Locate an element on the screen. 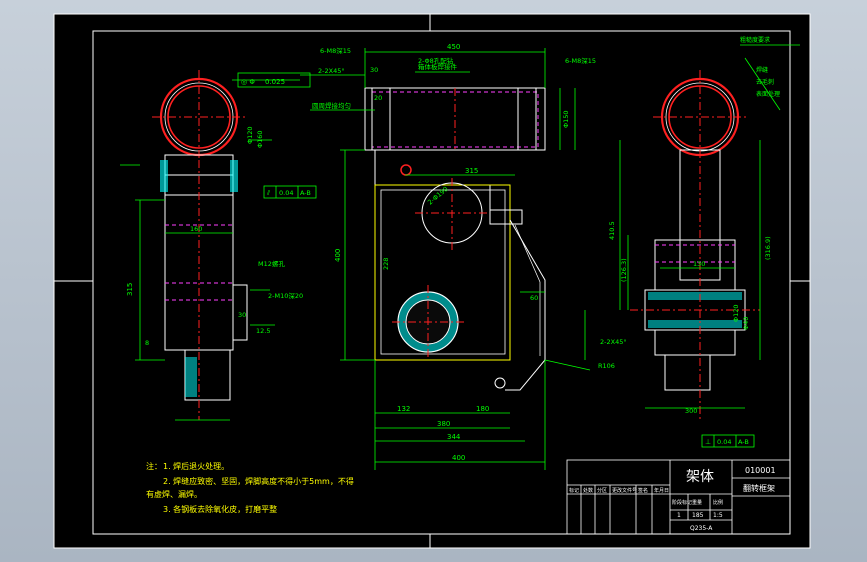 This screenshot has height=562, width=867. right-w300: 300 is located at coordinates (691, 411).